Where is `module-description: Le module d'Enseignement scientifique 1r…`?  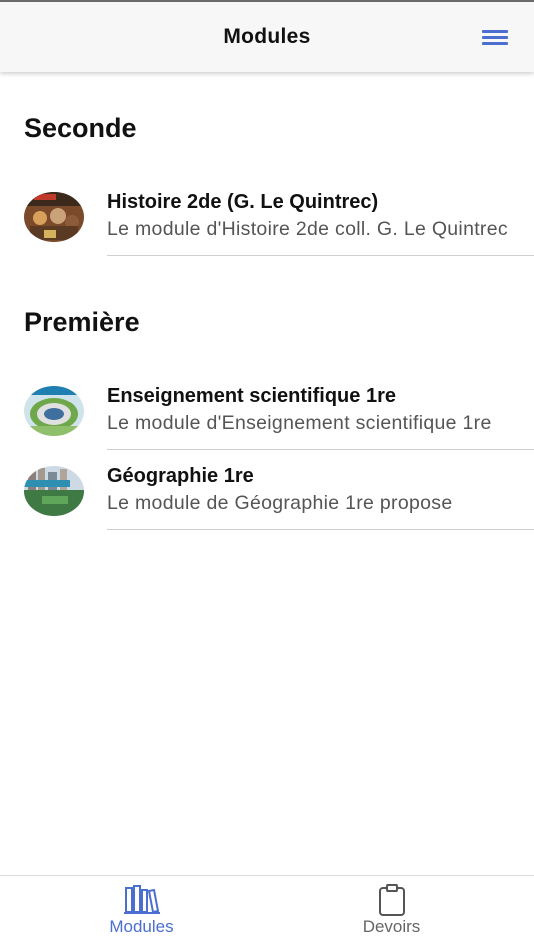 module-description: Le module d'Enseignement scientifique 1r… is located at coordinates (299, 423).